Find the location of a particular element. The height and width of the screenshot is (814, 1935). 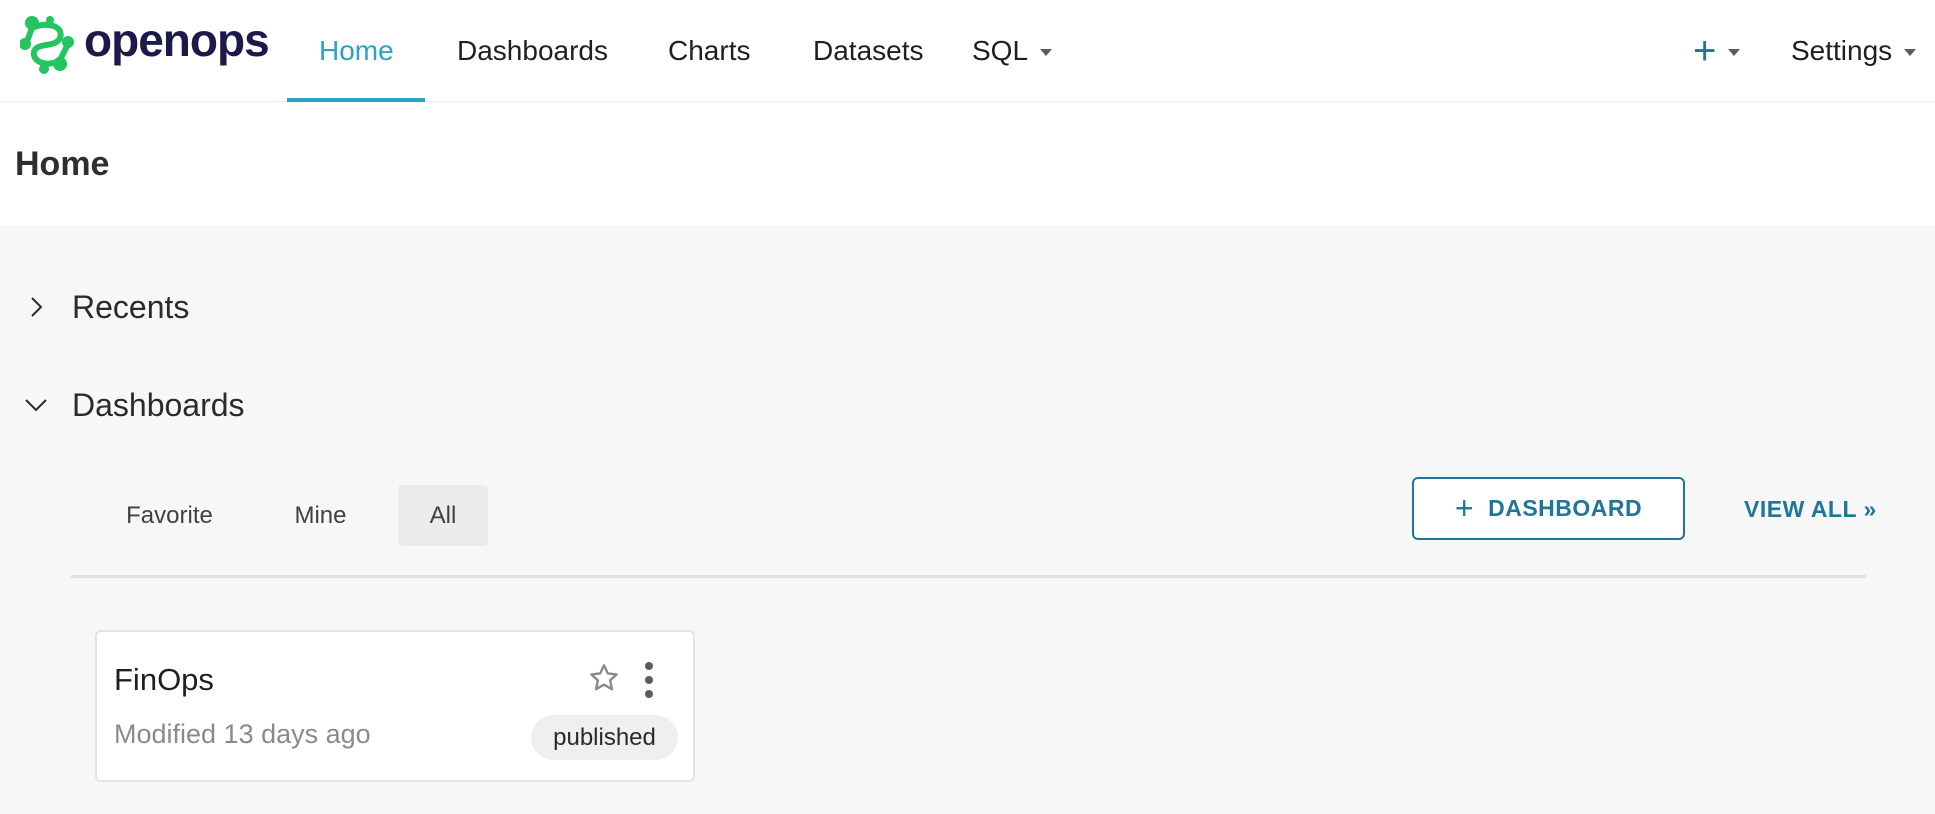

tab-mine: Mine is located at coordinates (320, 515).